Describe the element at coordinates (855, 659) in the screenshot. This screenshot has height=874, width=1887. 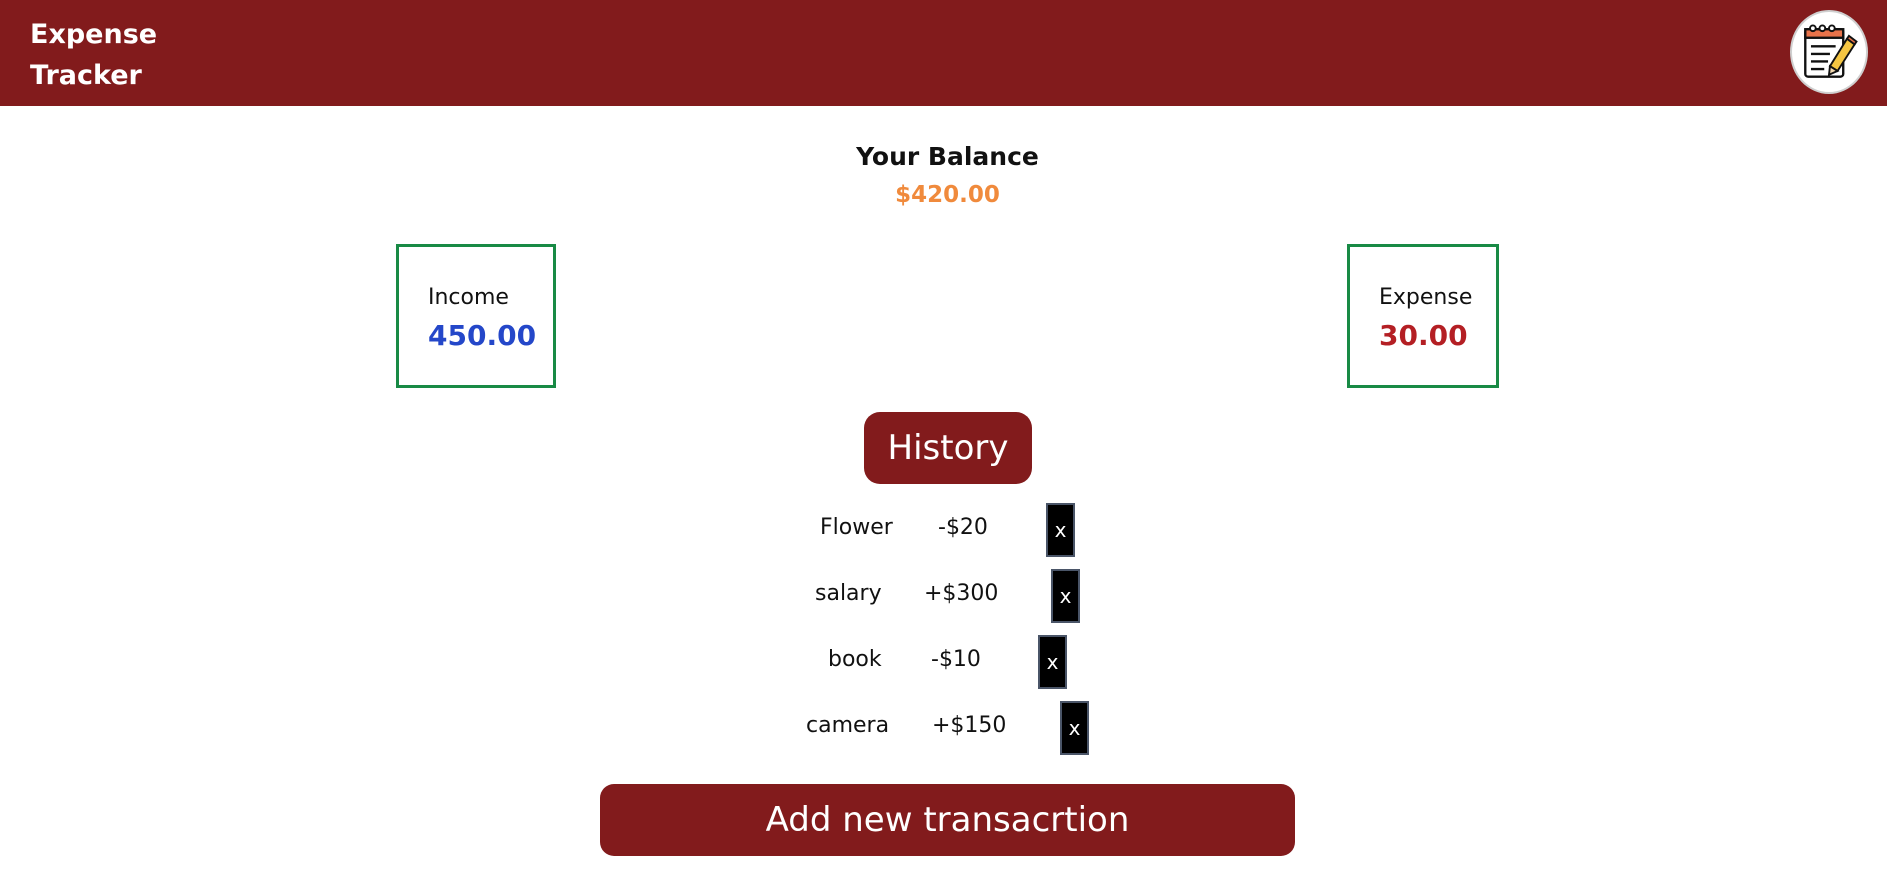
I see `transaction-name: book` at that location.